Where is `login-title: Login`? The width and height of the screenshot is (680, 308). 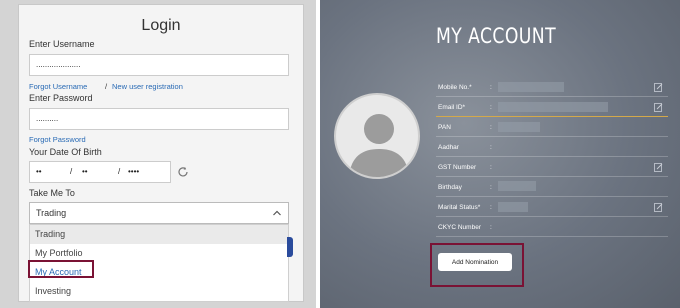
login-title: Login is located at coordinates (161, 25).